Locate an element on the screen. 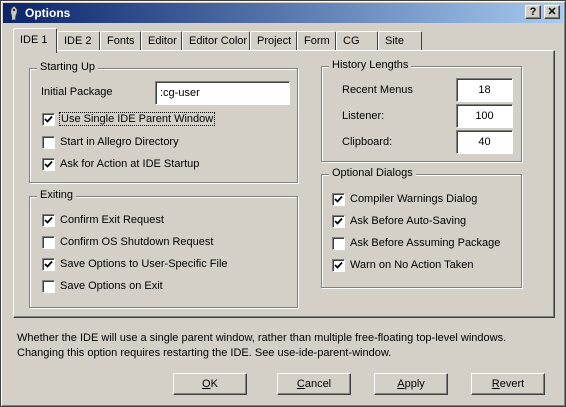 The height and width of the screenshot is (407, 566). clipboard-input: 40 is located at coordinates (484, 142).